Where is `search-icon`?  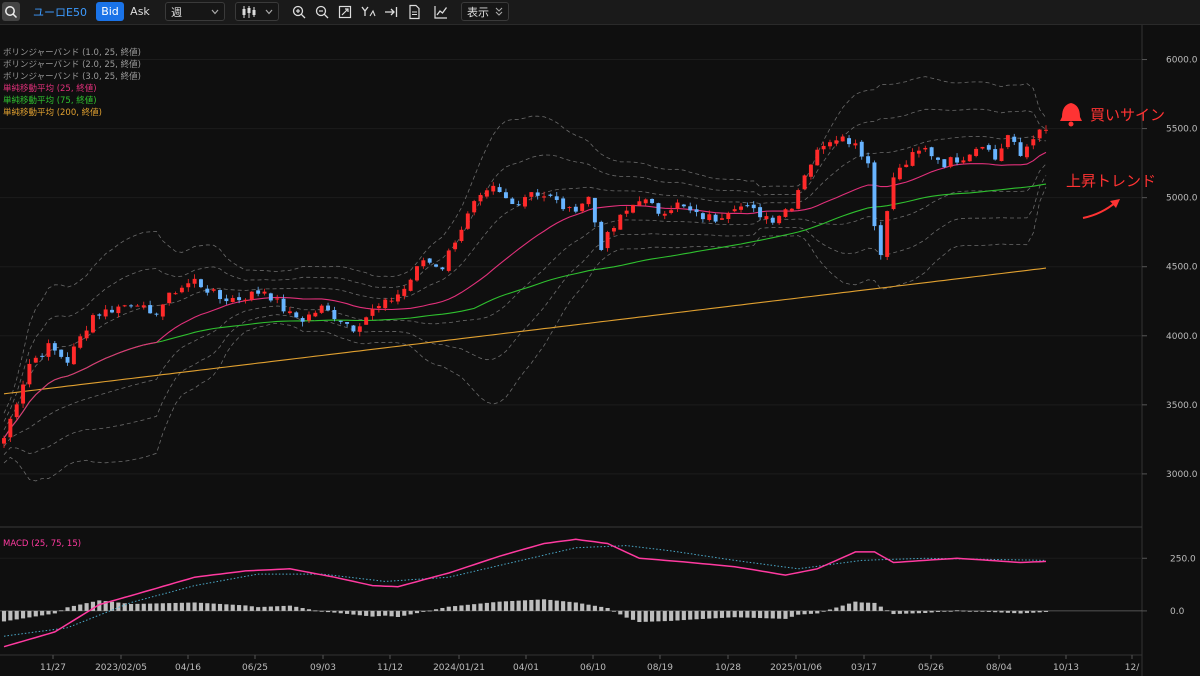
search-icon is located at coordinates (11, 11).